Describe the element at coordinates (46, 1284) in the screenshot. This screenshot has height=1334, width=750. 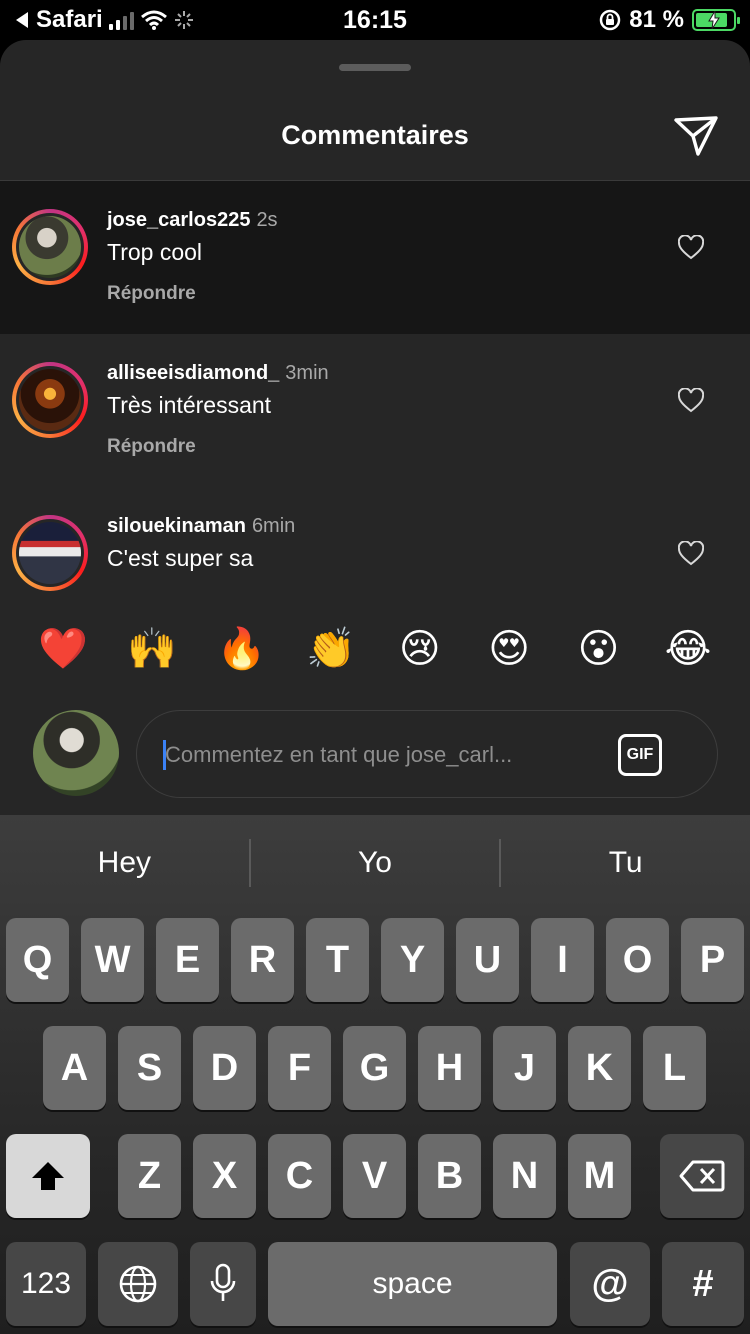
I see `numbers-key: 123` at that location.